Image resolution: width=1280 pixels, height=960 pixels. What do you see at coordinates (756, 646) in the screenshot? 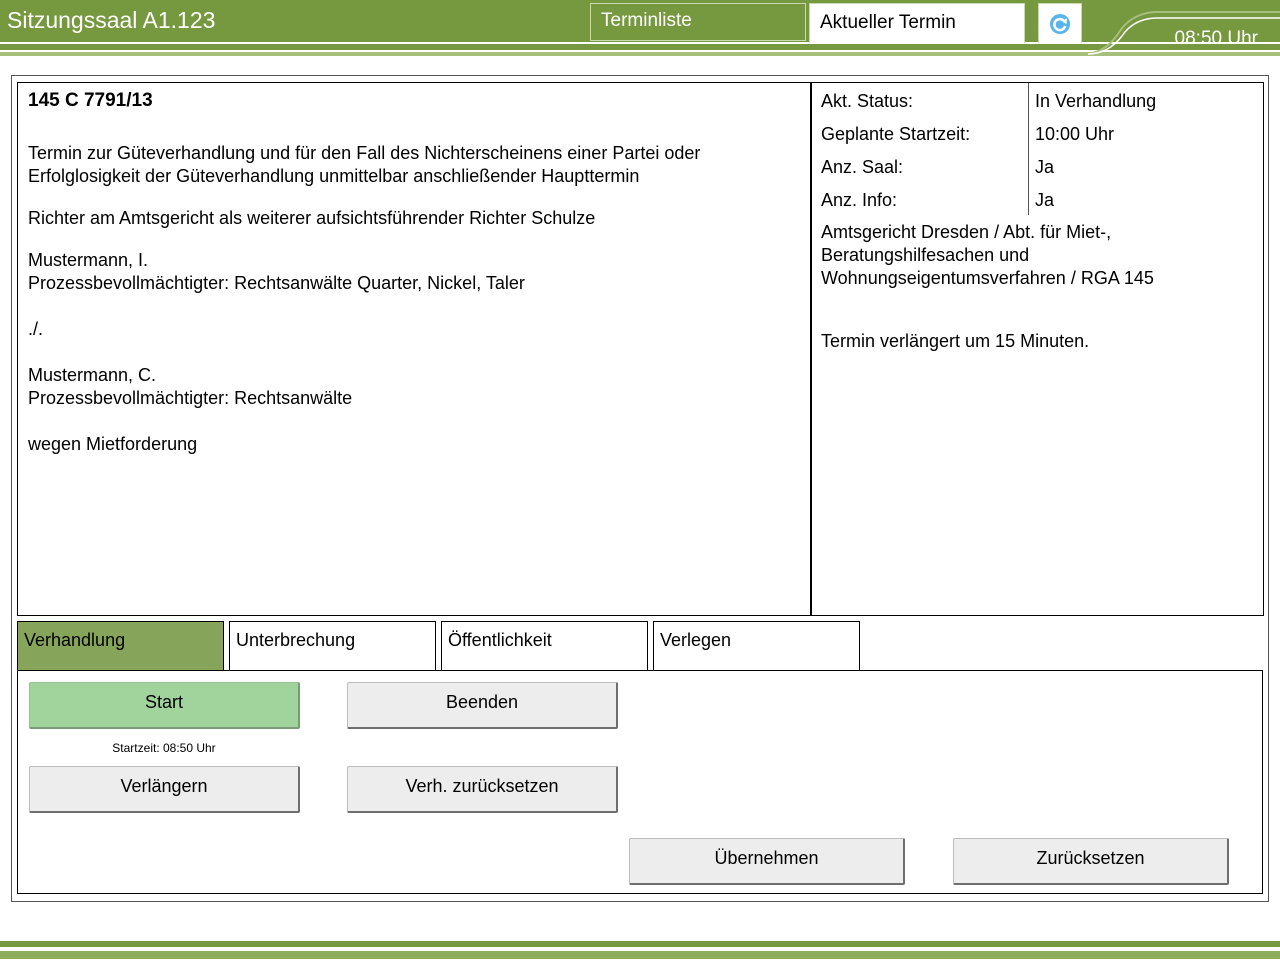
I see `tab-verlegen: Verlegen` at bounding box center [756, 646].